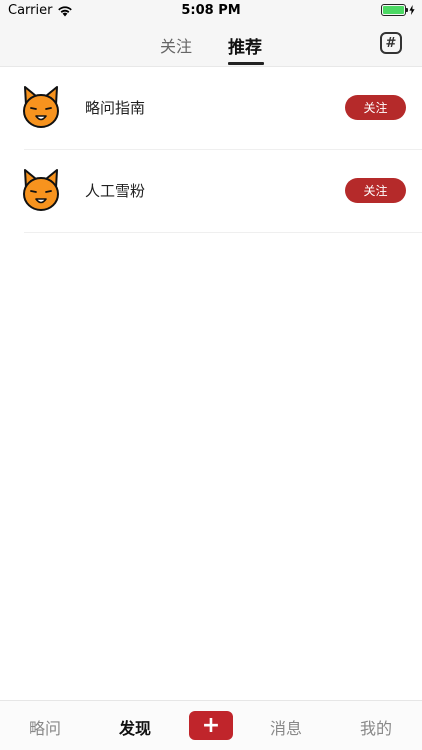  Describe the element at coordinates (45, 727) in the screenshot. I see `tab-luewen: 略问` at that location.